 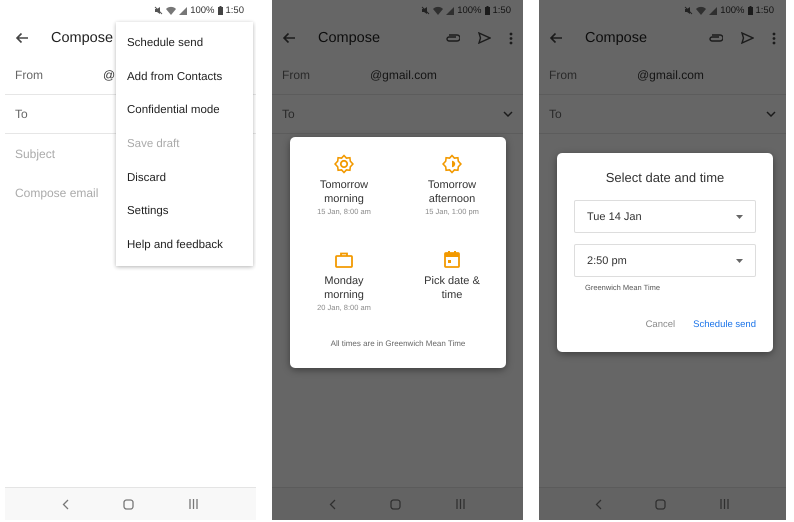 I want to click on briefcase-icon, so click(x=344, y=260).